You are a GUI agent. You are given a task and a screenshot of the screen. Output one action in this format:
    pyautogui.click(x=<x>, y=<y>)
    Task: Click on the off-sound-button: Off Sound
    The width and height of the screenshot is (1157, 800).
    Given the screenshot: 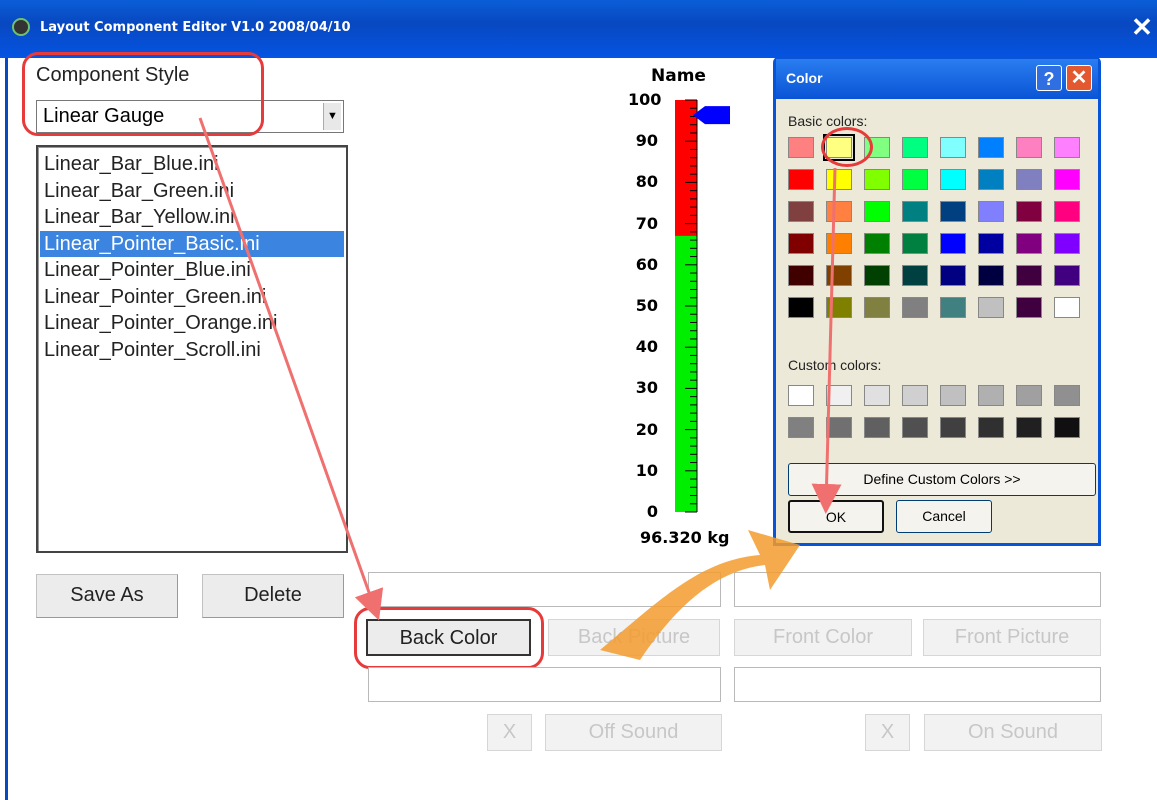 What is the action you would take?
    pyautogui.click(x=633, y=732)
    